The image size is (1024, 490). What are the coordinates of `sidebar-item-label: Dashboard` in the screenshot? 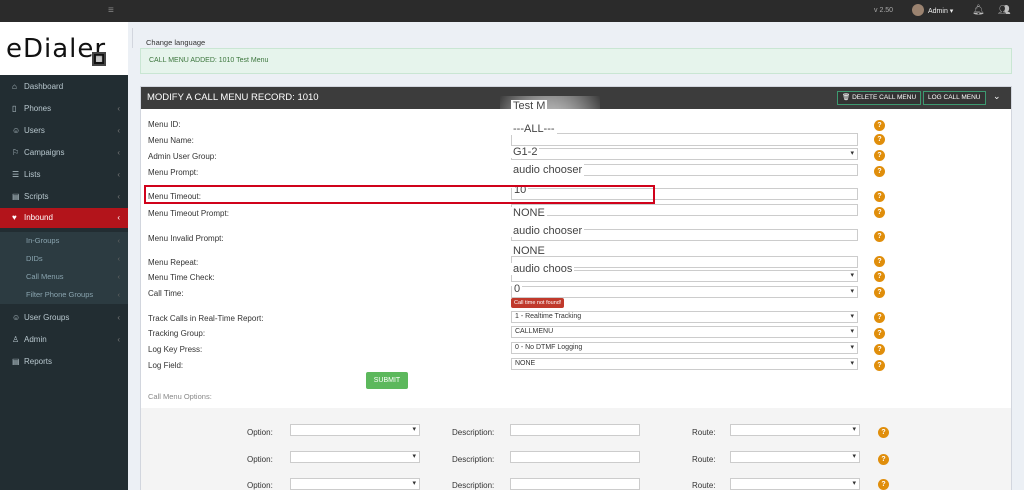 It's located at (44, 86).